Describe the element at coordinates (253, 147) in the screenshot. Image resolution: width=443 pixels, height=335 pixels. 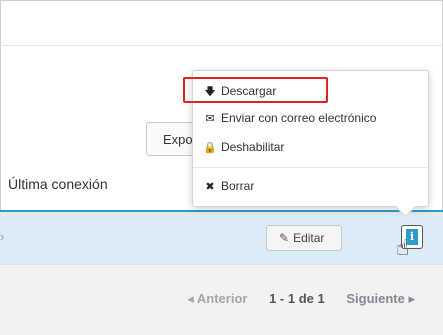
I see `menu-item-label: Deshabilitar` at that location.